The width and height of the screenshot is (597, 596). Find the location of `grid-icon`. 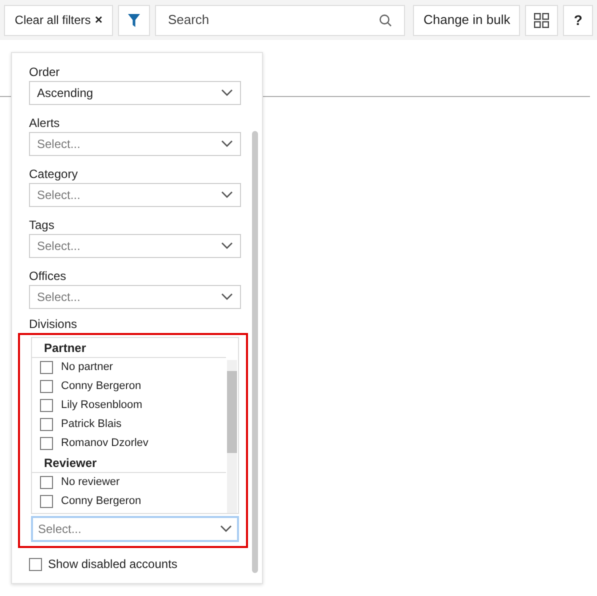

grid-icon is located at coordinates (542, 20).